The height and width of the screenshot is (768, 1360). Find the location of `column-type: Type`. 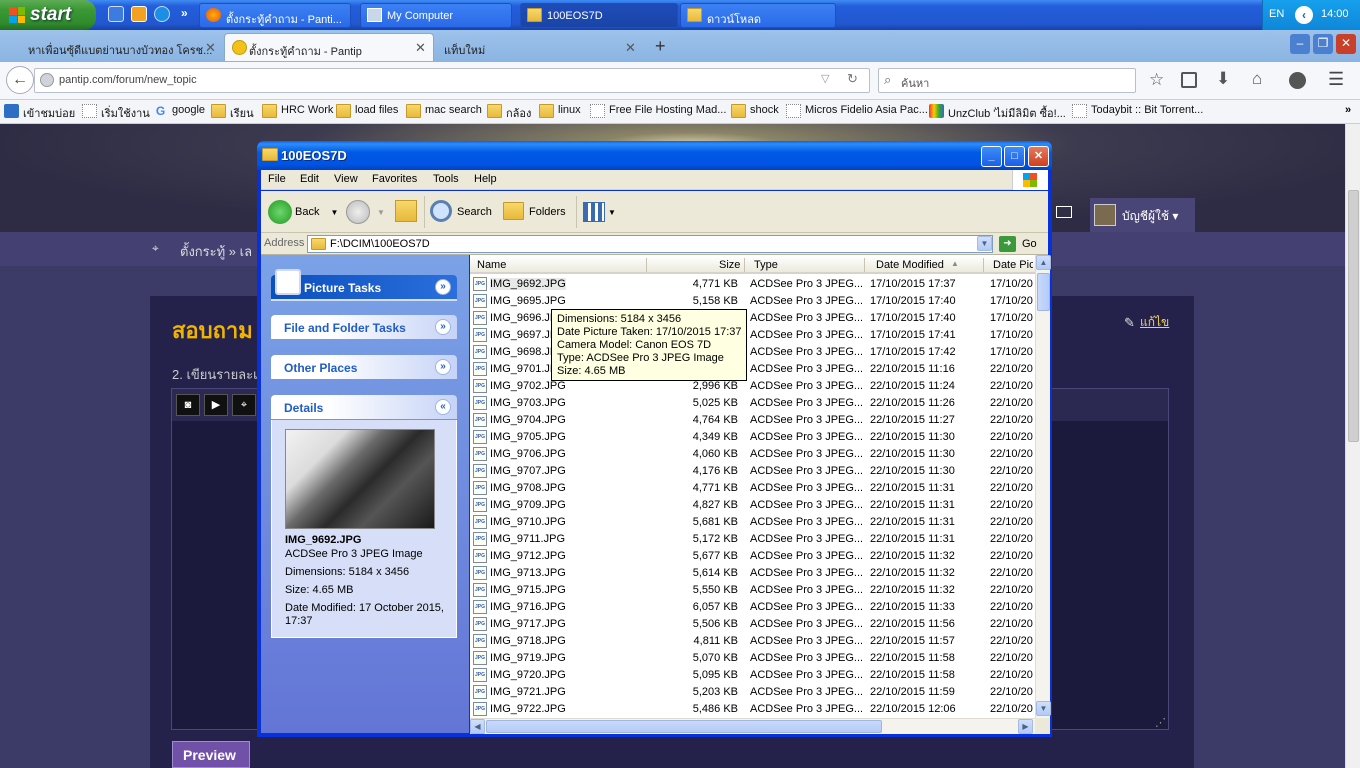

column-type: Type is located at coordinates (766, 265).